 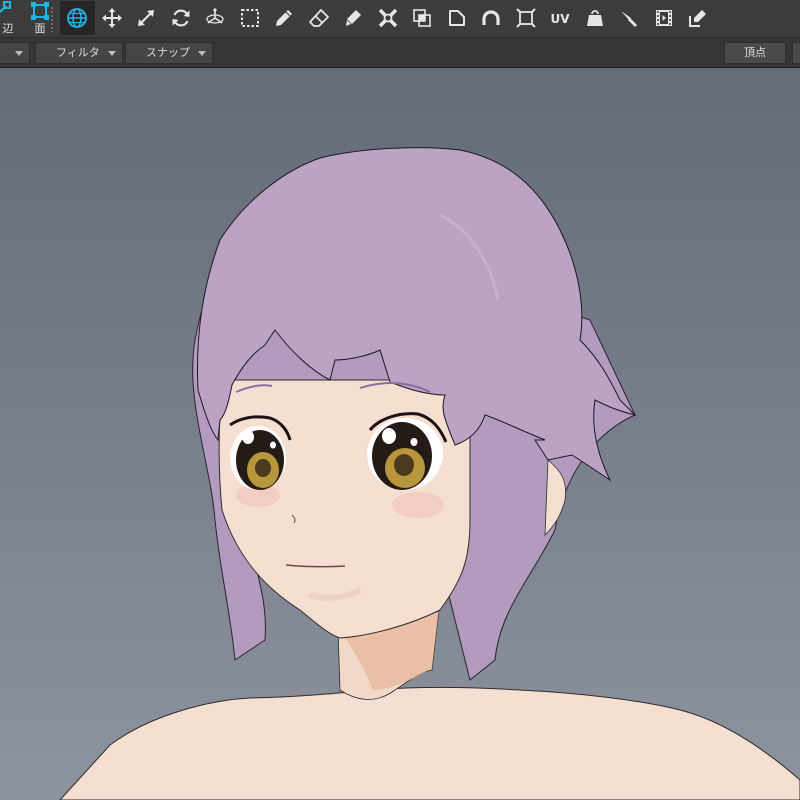 I want to click on eraser-tool-button, so click(x=319, y=18).